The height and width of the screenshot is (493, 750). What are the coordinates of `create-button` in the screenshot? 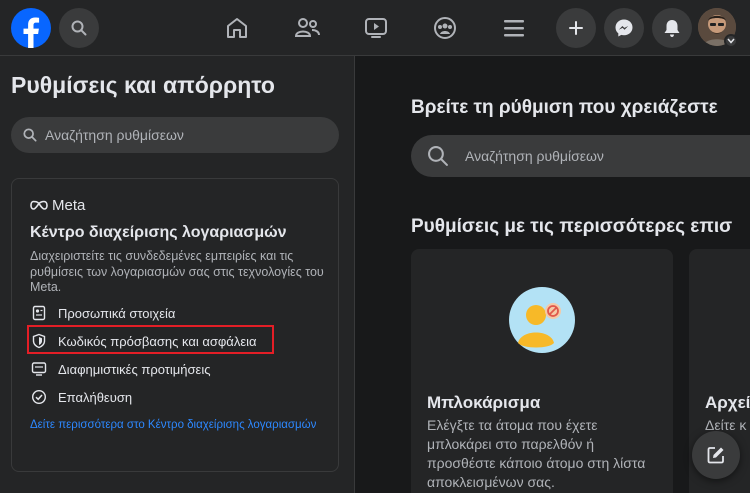 It's located at (576, 28).